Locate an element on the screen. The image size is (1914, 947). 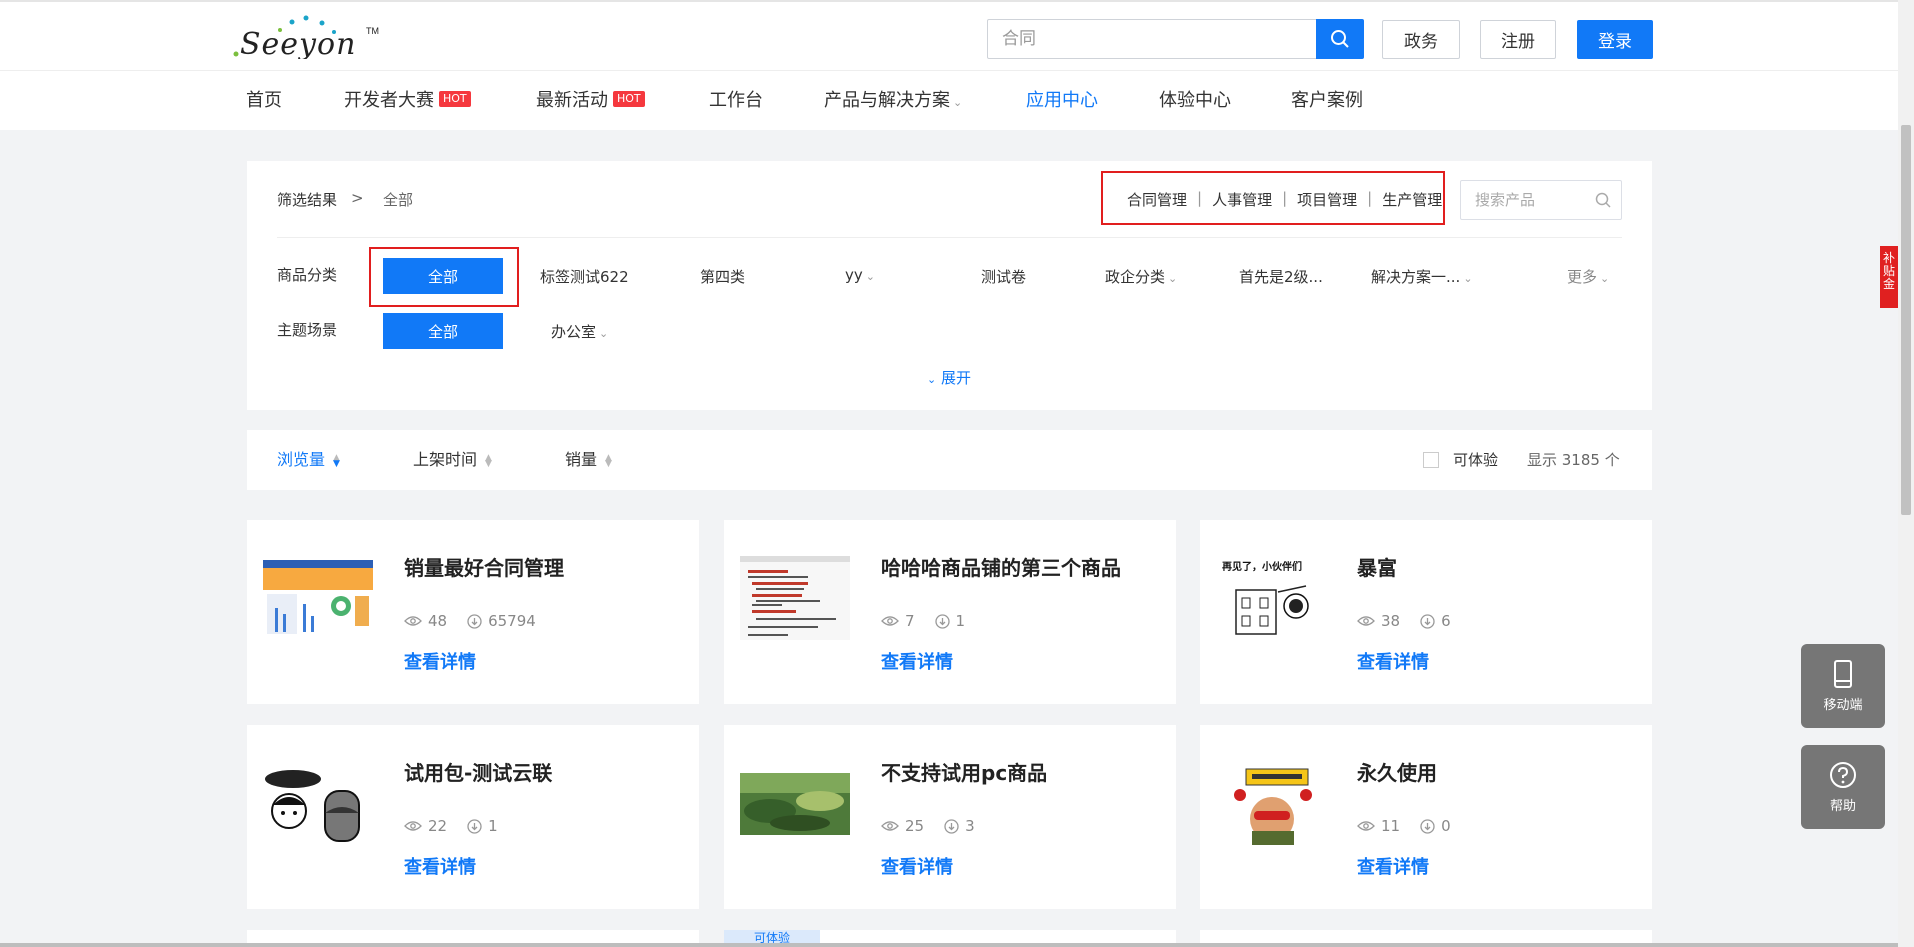
product-card: 可体验 is located at coordinates (950, 936).